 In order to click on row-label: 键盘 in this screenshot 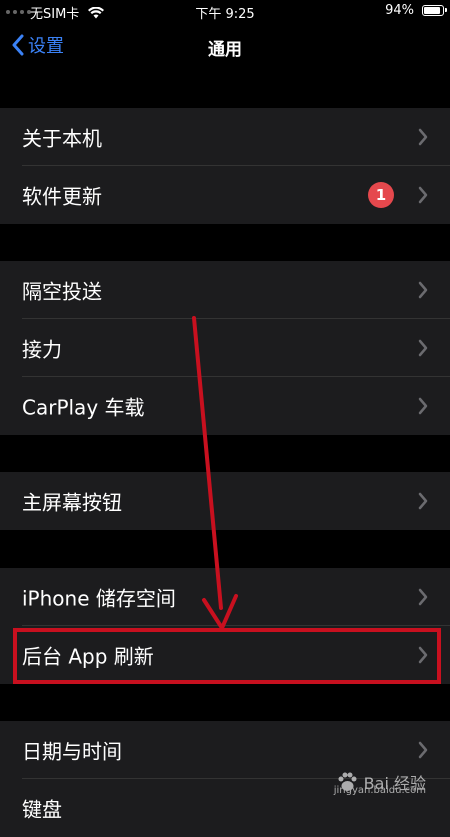, I will do `click(42, 809)`.